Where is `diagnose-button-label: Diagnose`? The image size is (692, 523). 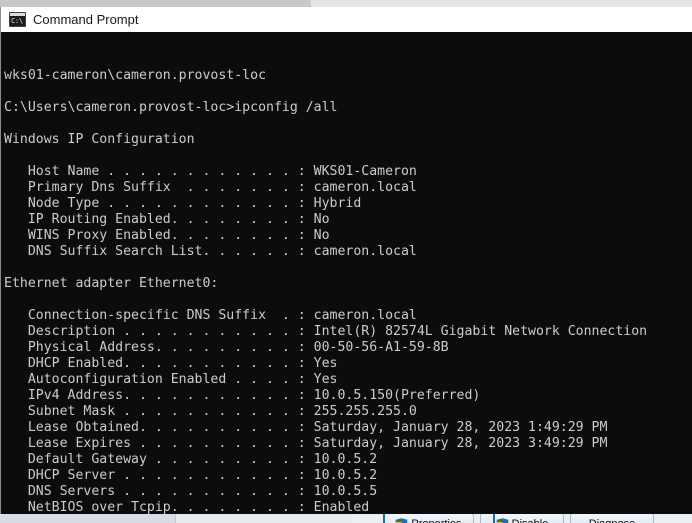 diagnose-button-label: Diagnose is located at coordinates (612, 520).